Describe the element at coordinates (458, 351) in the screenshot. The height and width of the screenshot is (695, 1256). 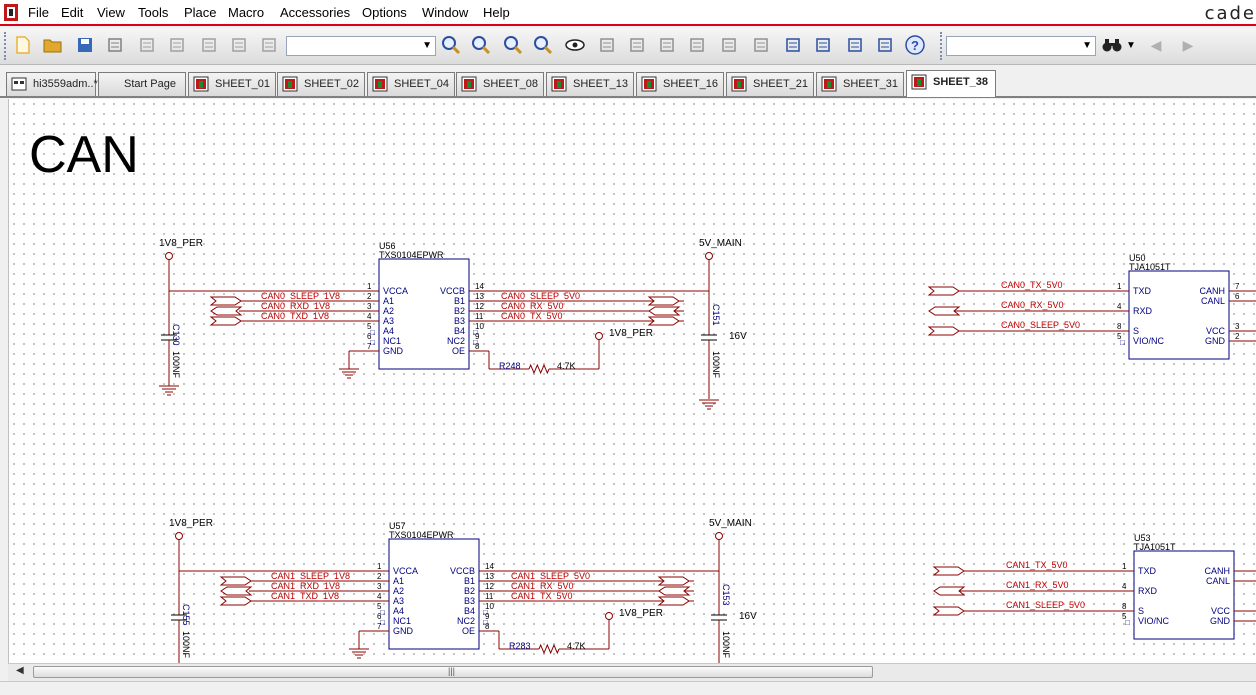
I see `pin-name: OE` at that location.